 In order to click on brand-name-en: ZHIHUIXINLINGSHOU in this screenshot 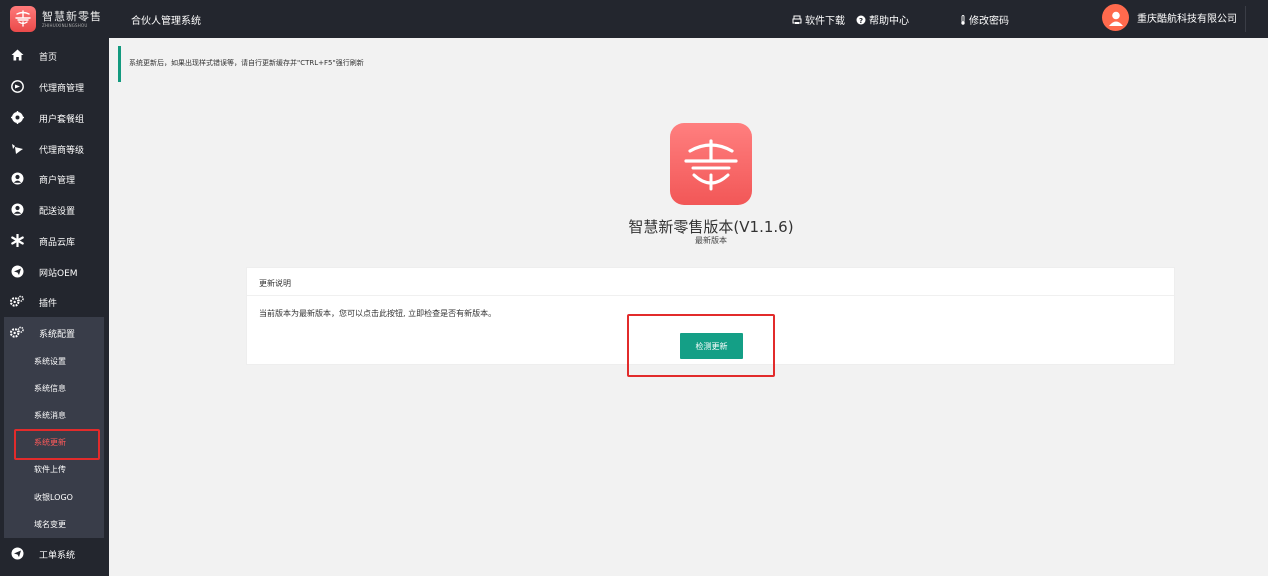, I will do `click(65, 25)`.